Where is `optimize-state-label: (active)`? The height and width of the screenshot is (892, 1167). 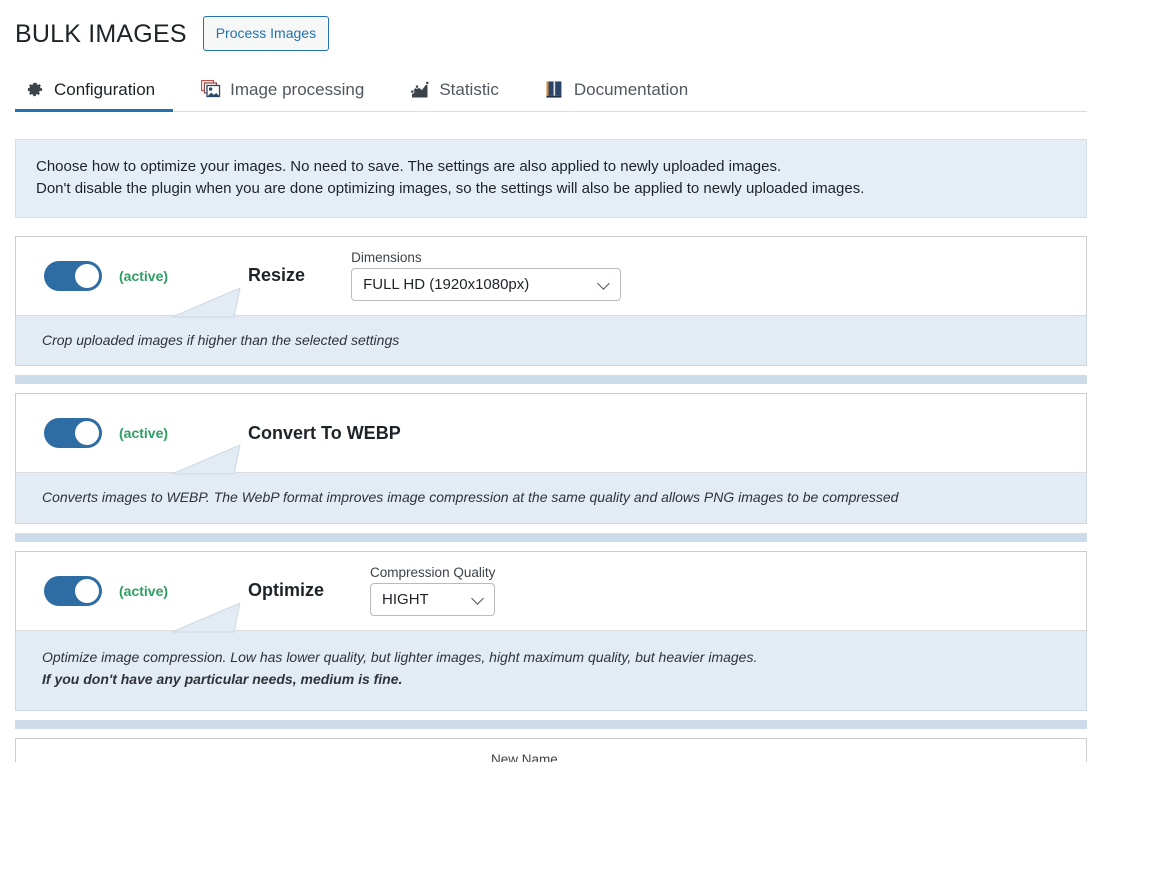
optimize-state-label: (active) is located at coordinates (144, 590).